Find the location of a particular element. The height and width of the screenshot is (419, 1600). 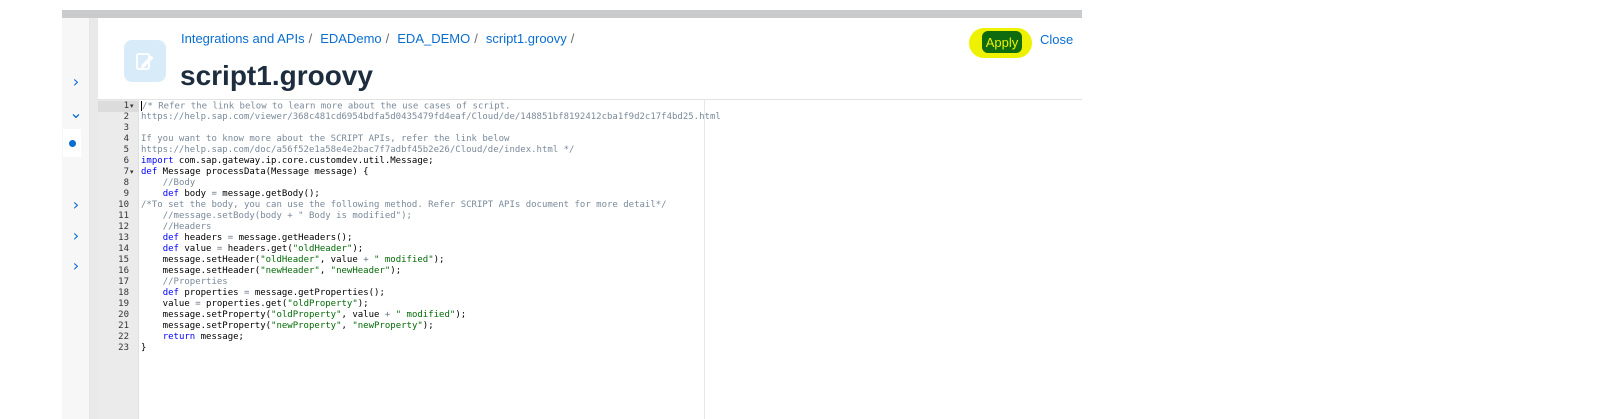

line-number: 16 is located at coordinates (123, 271).